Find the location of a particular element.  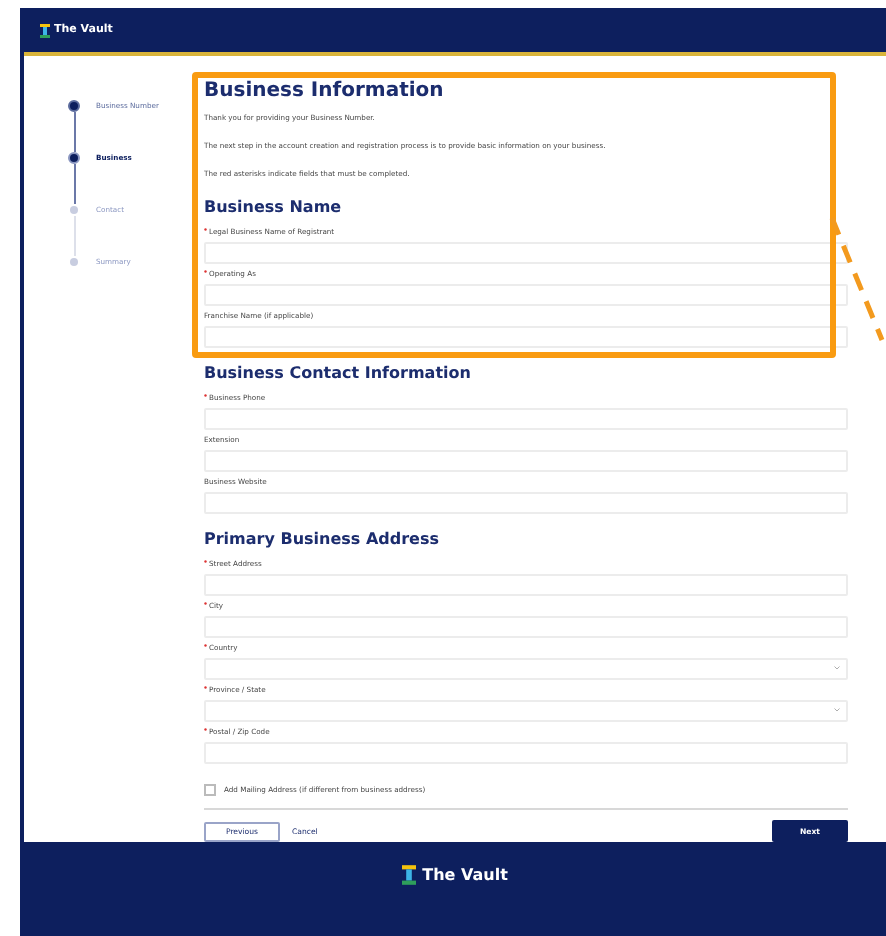

brand-name: The Vault is located at coordinates (465, 875).